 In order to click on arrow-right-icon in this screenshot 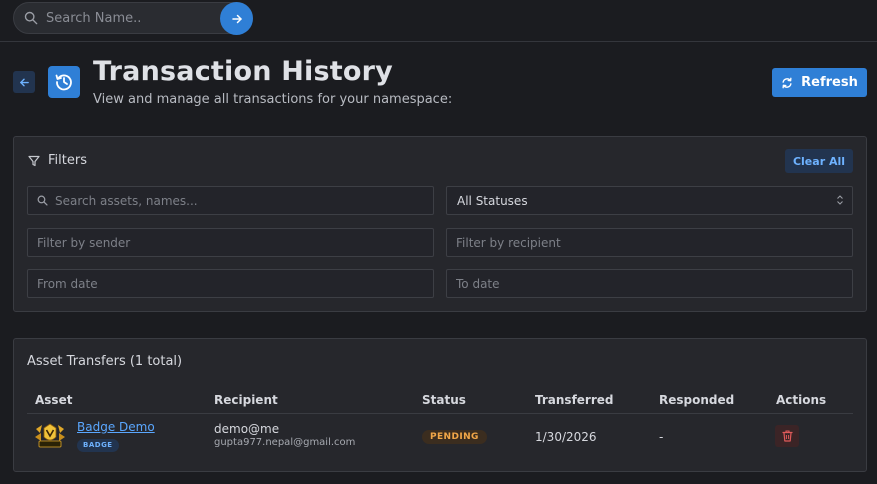, I will do `click(236, 18)`.